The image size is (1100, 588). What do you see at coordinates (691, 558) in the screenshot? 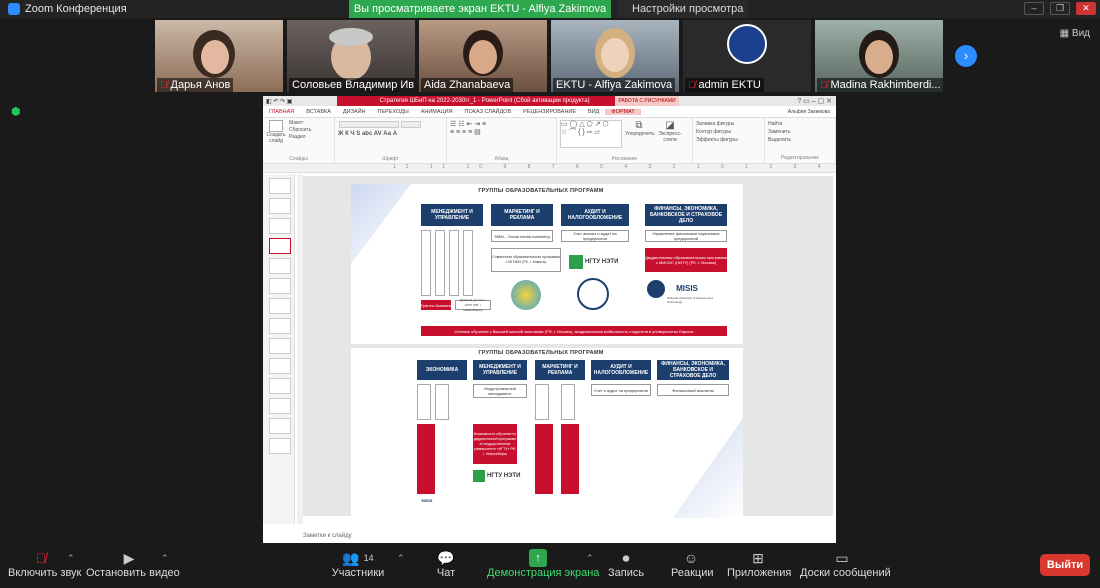
I see `smiley-plus-icon: ☺` at bounding box center [691, 558].